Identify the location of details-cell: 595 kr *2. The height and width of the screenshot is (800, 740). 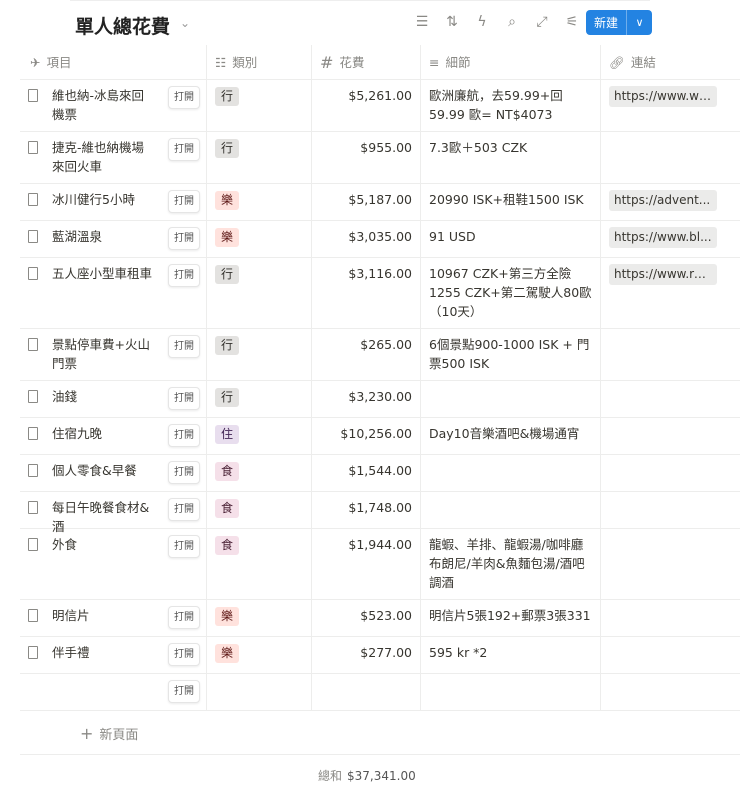
(511, 655).